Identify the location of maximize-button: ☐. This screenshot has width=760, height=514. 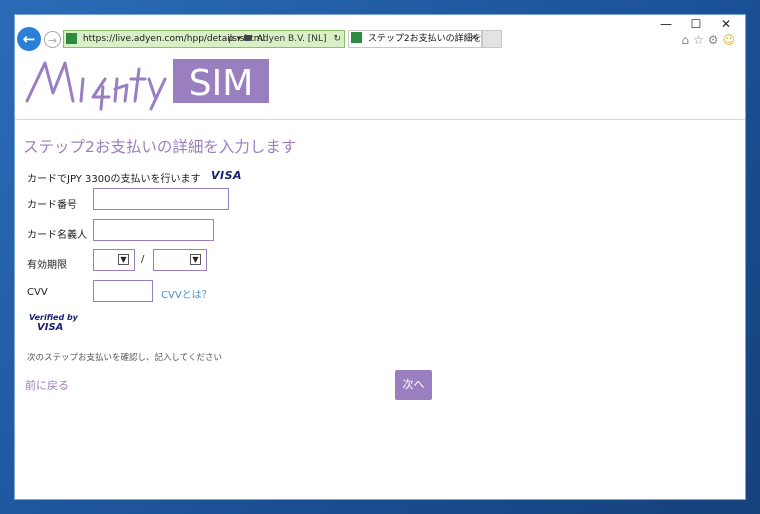
(696, 24).